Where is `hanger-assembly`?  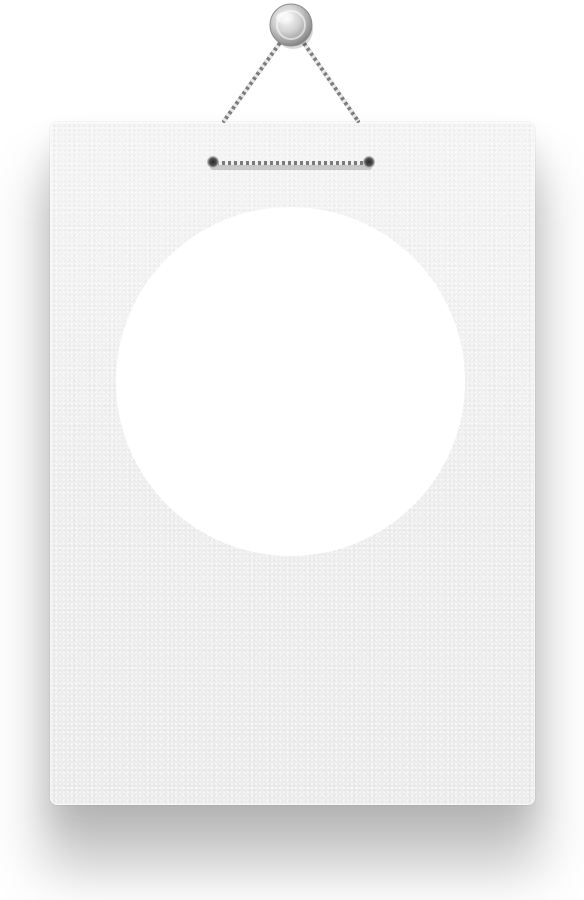 hanger-assembly is located at coordinates (291, 86).